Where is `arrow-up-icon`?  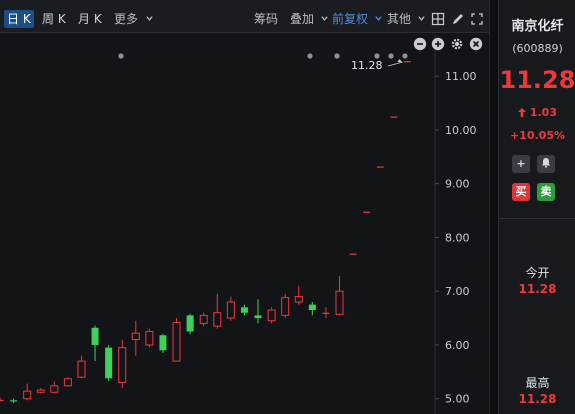
arrow-up-icon is located at coordinates (522, 112).